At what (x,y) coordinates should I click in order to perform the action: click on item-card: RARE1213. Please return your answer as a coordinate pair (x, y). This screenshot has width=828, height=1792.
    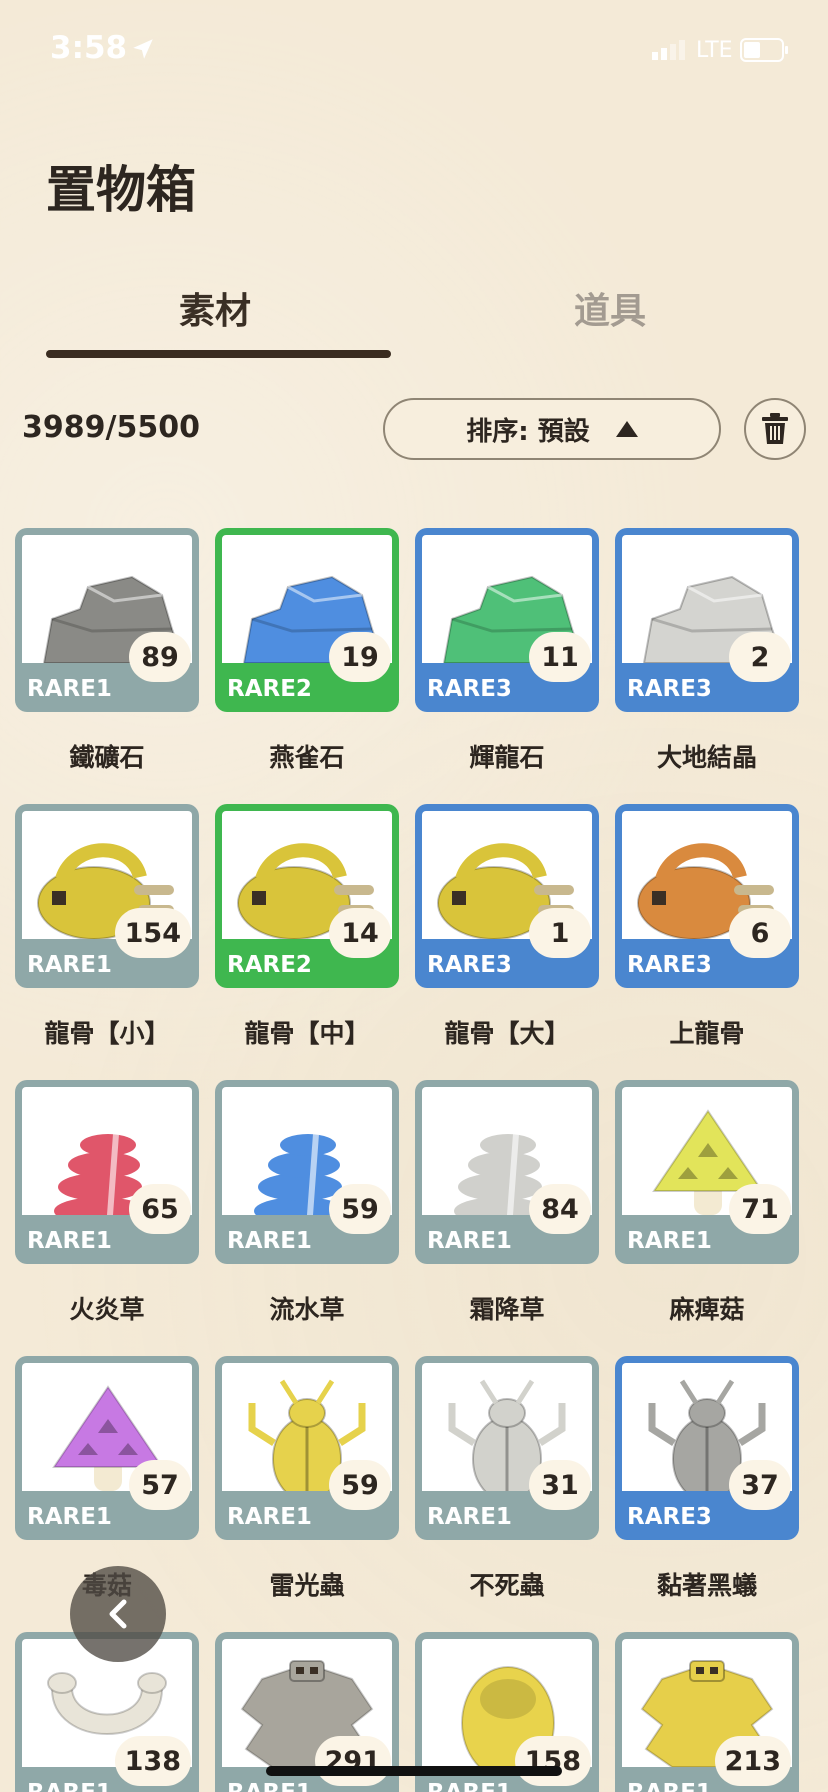
    Looking at the image, I should click on (707, 1712).